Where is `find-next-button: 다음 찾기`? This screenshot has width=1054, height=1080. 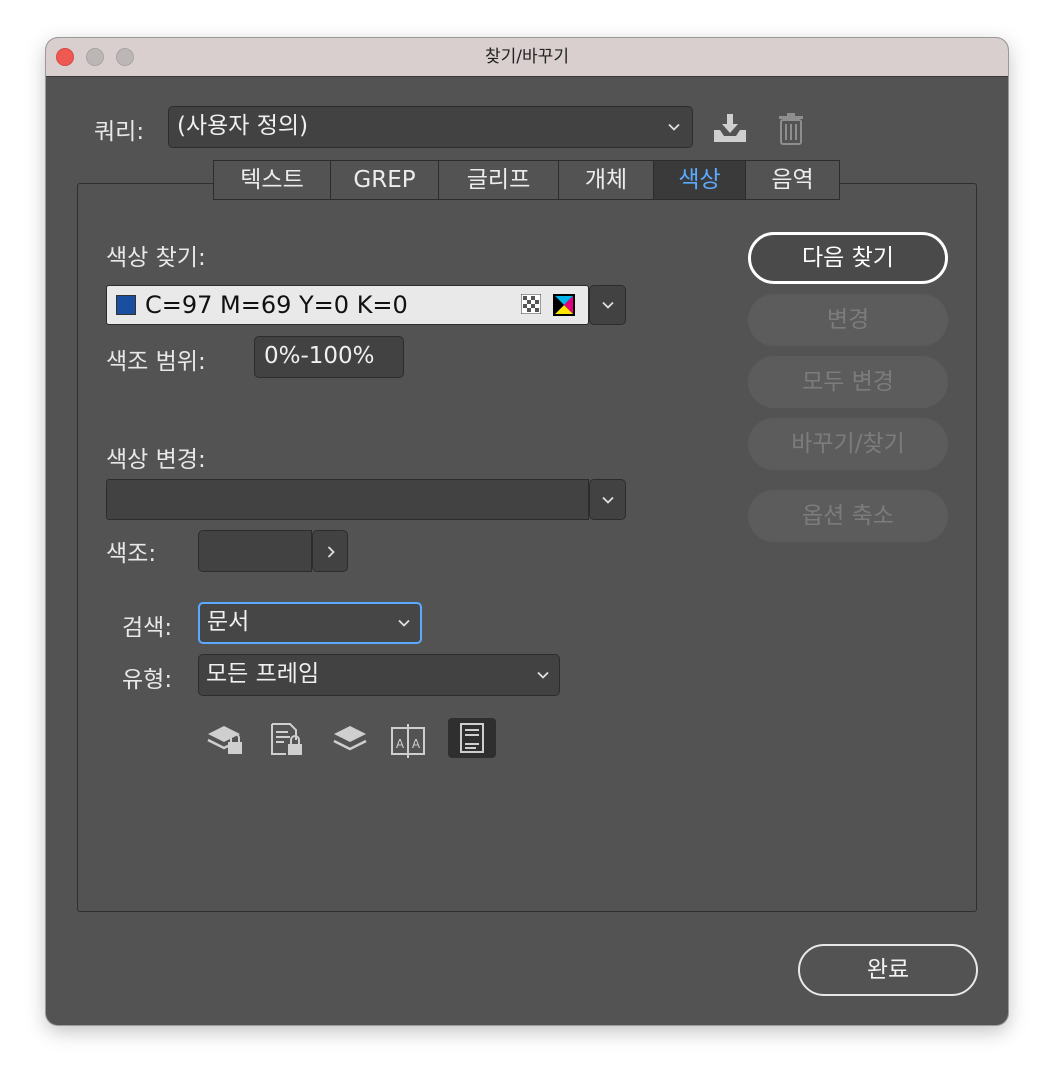 find-next-button: 다음 찾기 is located at coordinates (848, 258).